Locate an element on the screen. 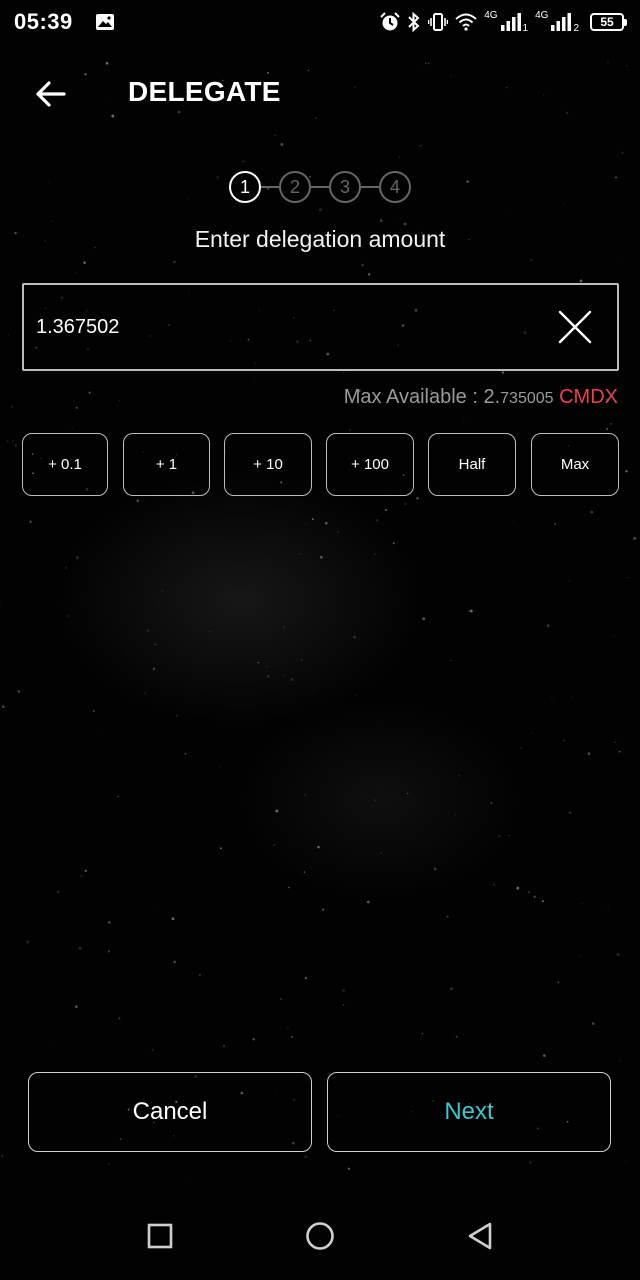  system-back-button is located at coordinates (480, 1236).